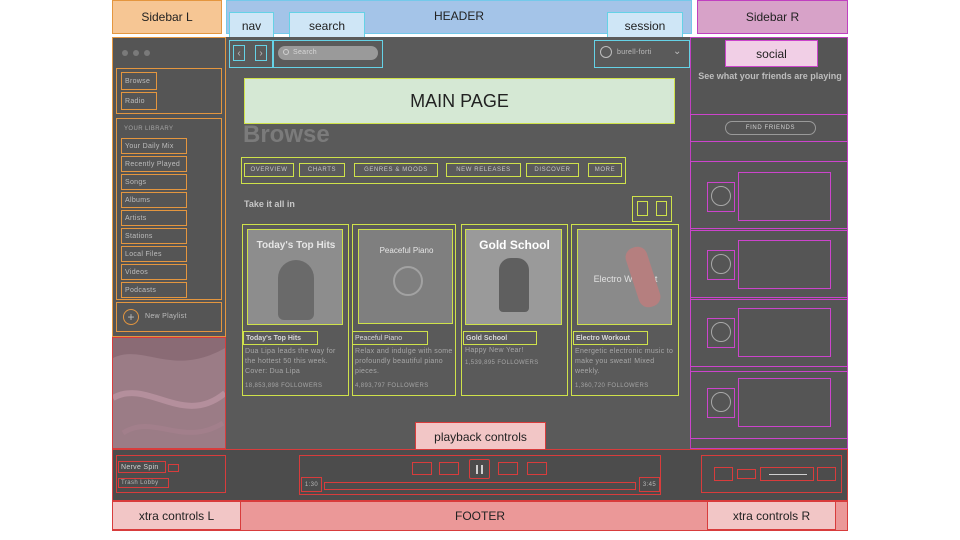  What do you see at coordinates (269, 170) in the screenshot?
I see `tab-overview: OVERVIEW` at bounding box center [269, 170].